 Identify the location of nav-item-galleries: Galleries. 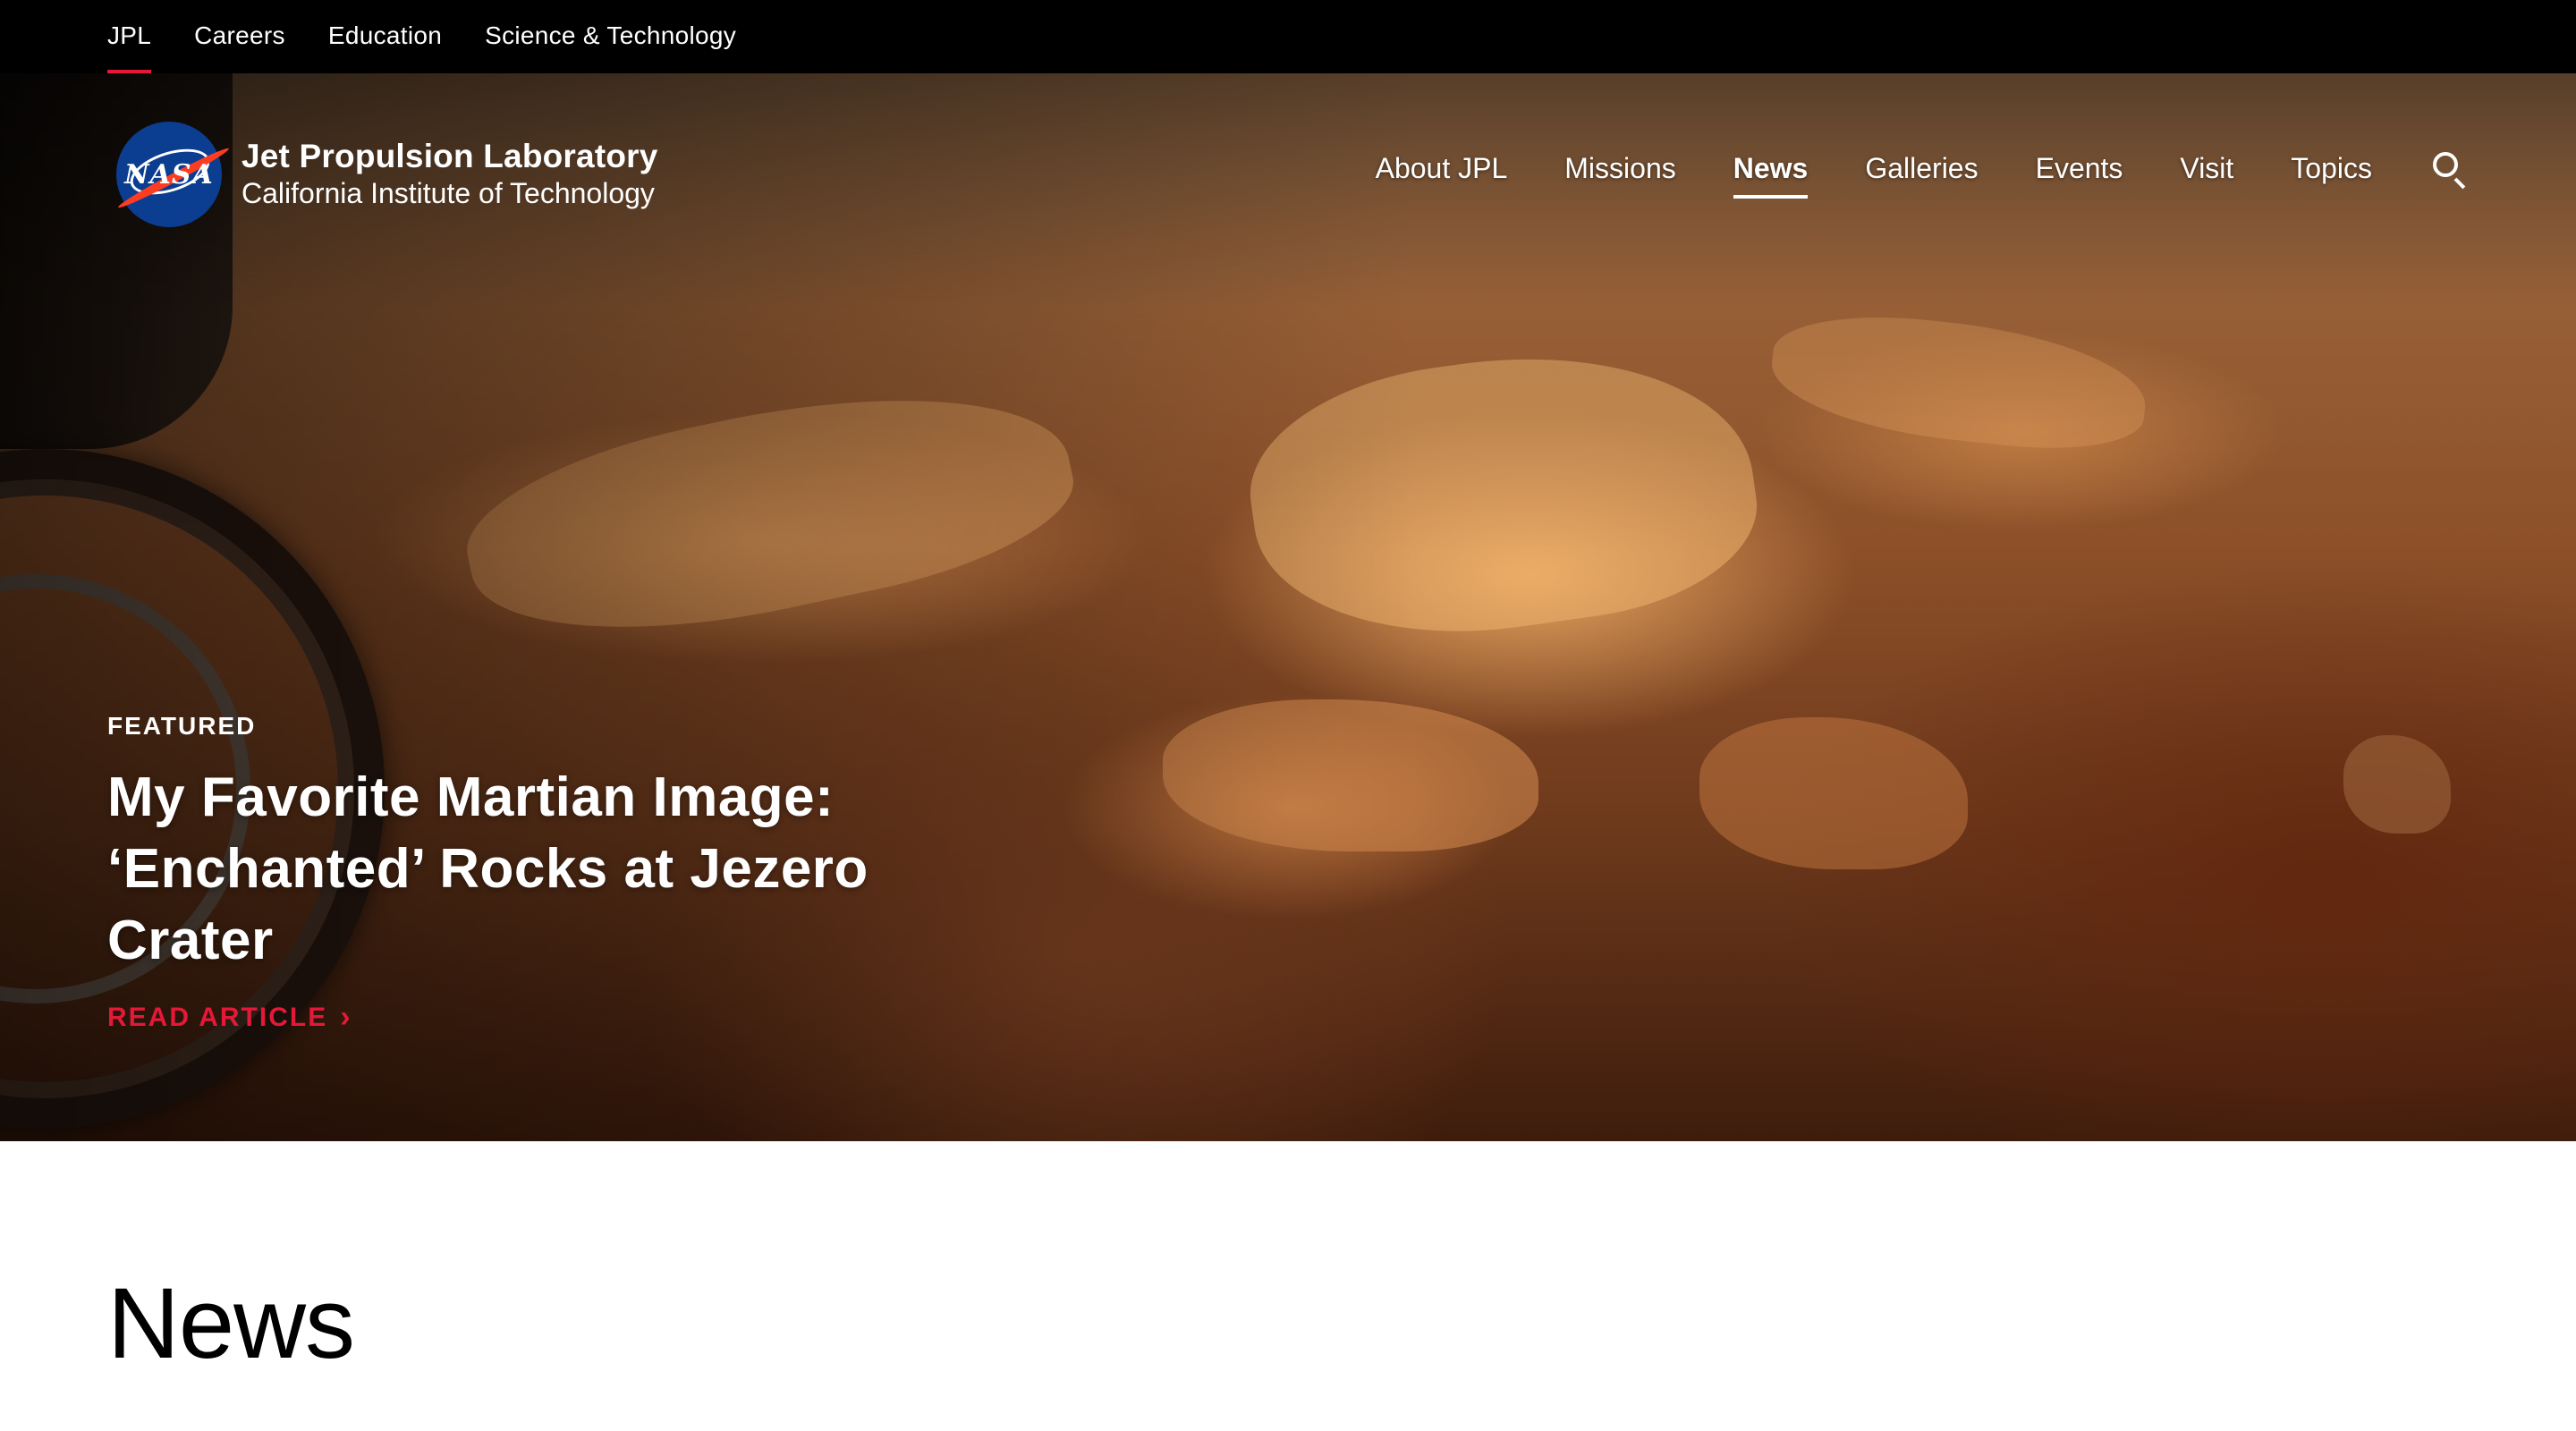
(1921, 168).